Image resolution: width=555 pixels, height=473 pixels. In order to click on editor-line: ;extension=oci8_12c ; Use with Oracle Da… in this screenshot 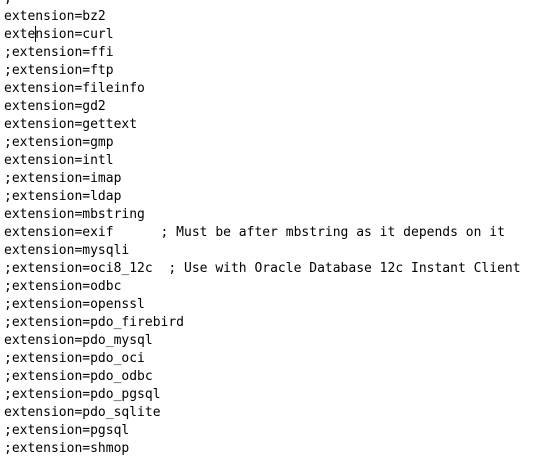, I will do `click(262, 269)`.